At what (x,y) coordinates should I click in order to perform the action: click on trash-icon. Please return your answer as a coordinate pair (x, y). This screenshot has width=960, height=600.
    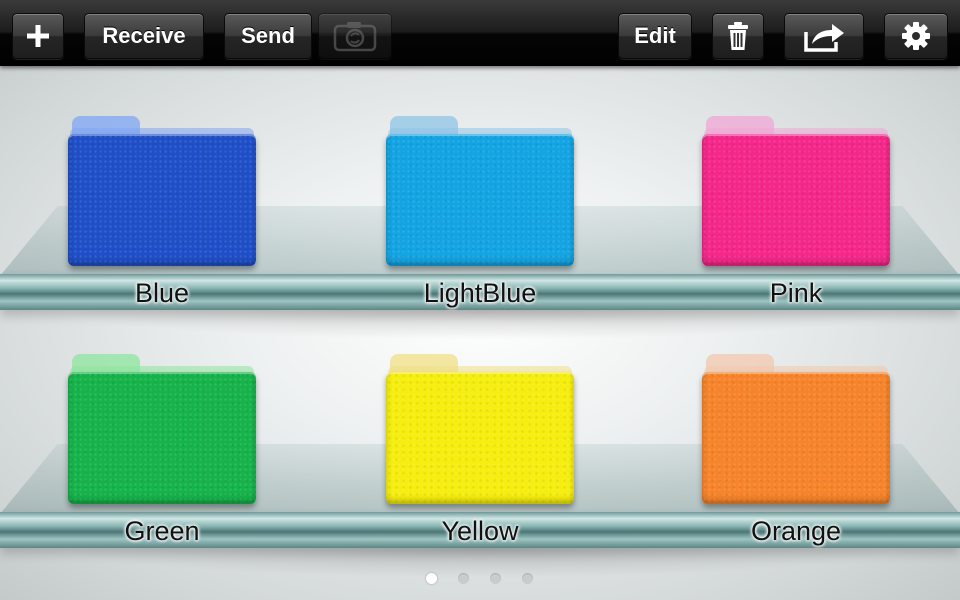
    Looking at the image, I should click on (738, 36).